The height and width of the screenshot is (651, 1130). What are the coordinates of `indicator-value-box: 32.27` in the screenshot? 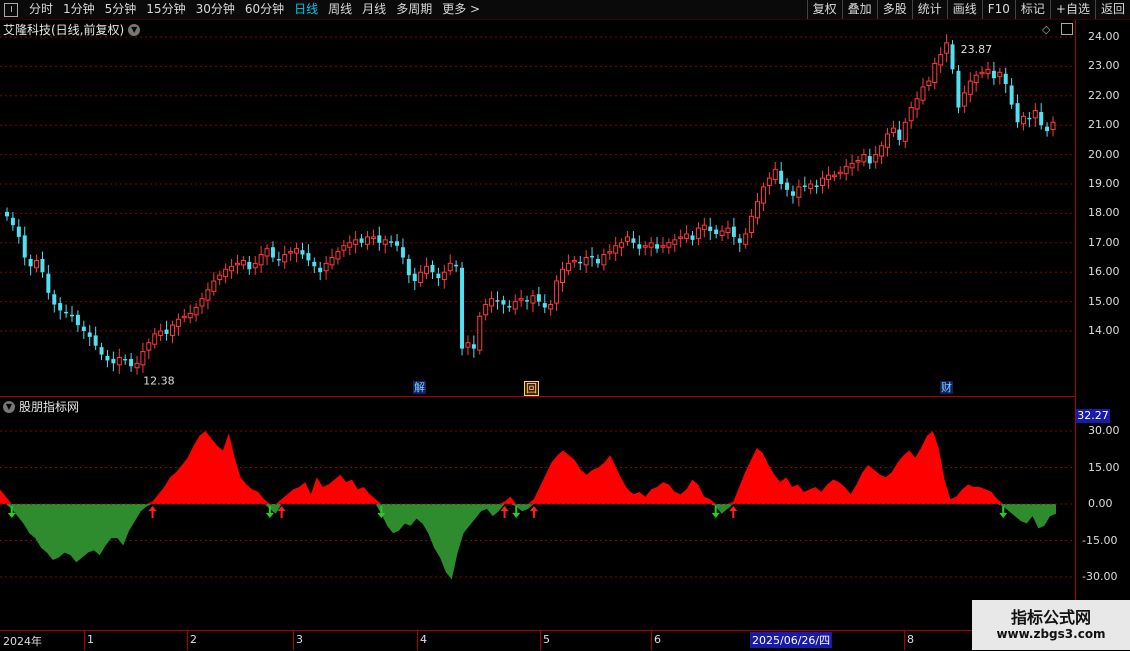 It's located at (1093, 416).